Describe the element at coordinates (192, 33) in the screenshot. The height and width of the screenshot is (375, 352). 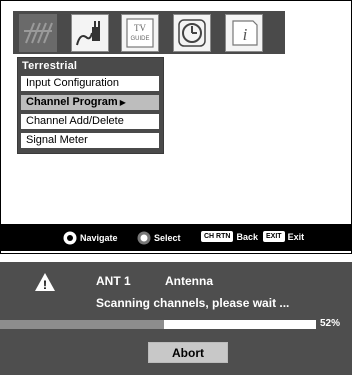
I see `clock-icon` at that location.